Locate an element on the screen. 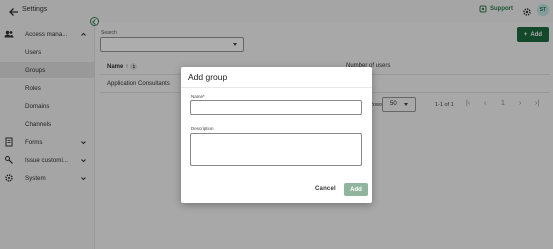 The image size is (553, 249). add-button: Add is located at coordinates (356, 189).